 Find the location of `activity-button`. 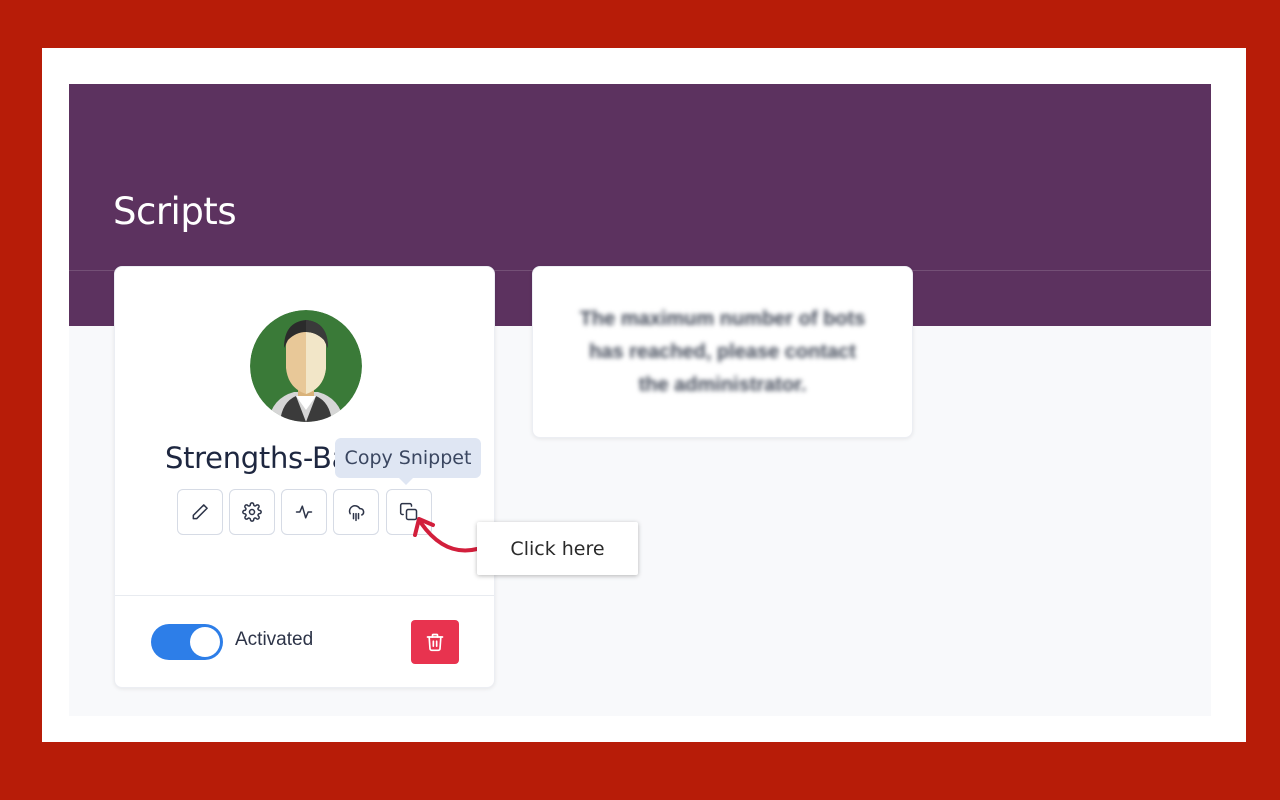

activity-button is located at coordinates (304, 512).